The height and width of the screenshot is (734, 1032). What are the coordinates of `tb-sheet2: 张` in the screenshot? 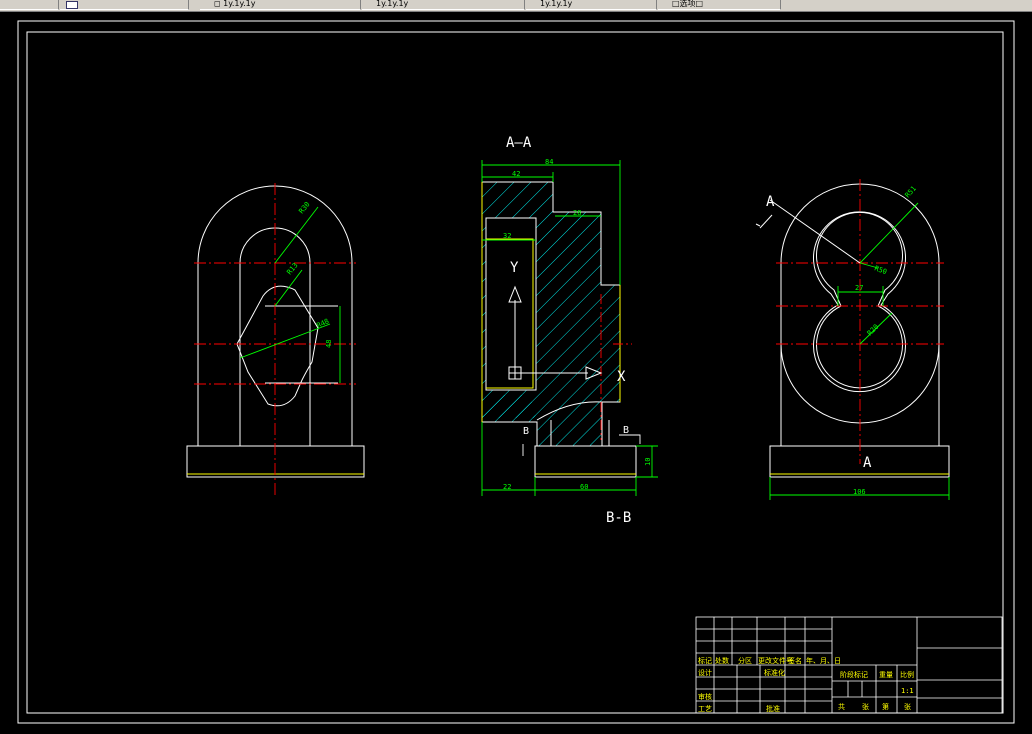 It's located at (907, 706).